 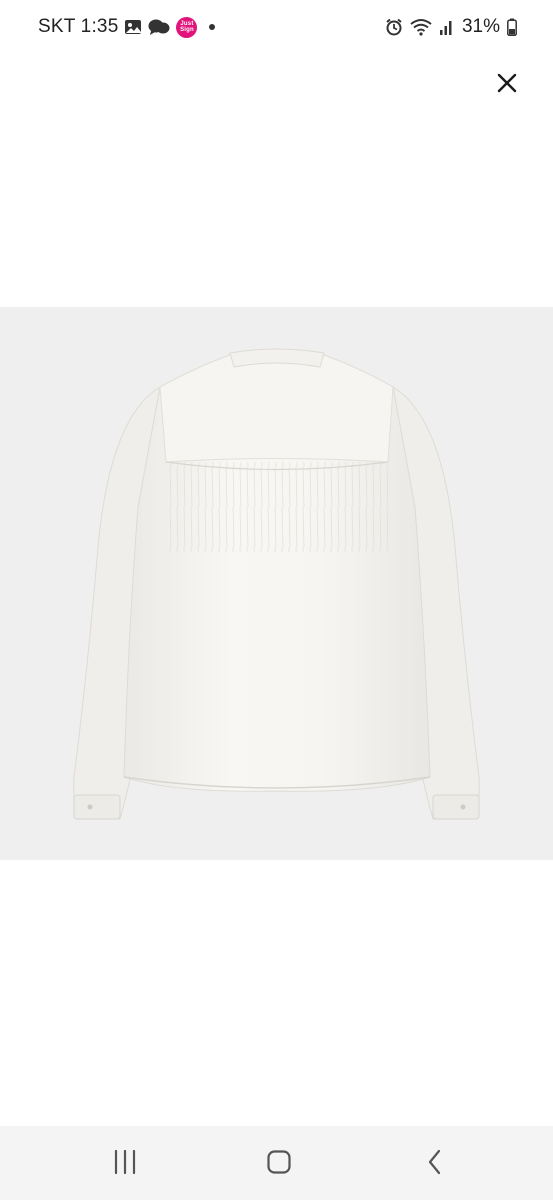 I want to click on home-button, so click(x=279, y=1162).